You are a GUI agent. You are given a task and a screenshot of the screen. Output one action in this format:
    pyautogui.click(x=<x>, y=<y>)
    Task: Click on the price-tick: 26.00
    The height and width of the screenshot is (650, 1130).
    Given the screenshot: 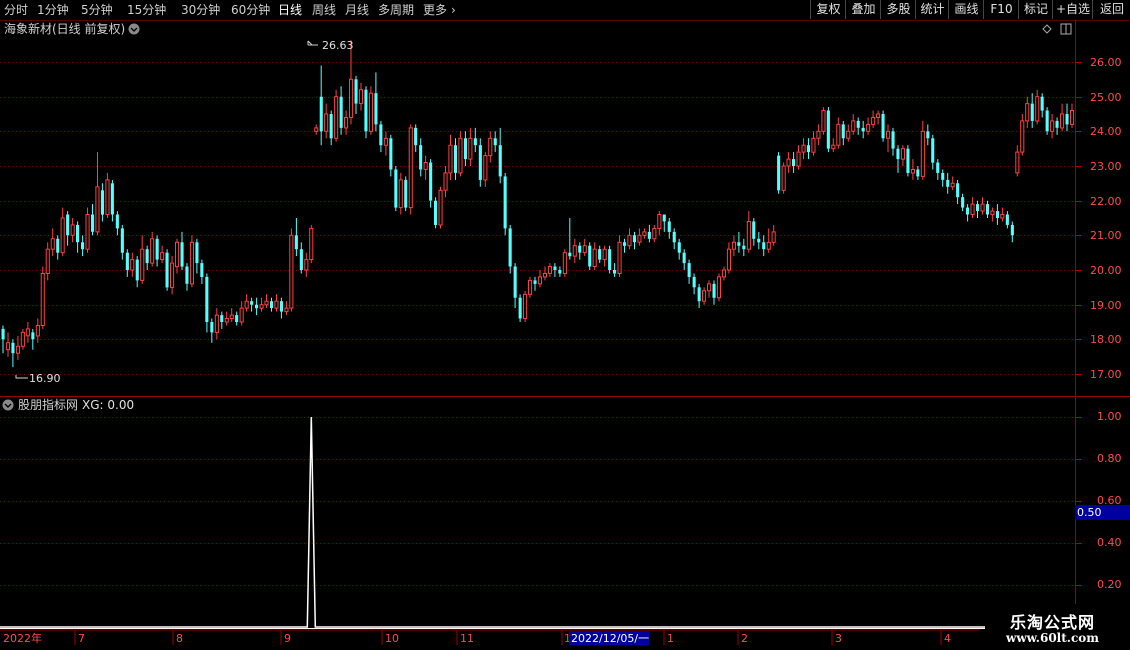 What is the action you would take?
    pyautogui.click(x=1106, y=62)
    